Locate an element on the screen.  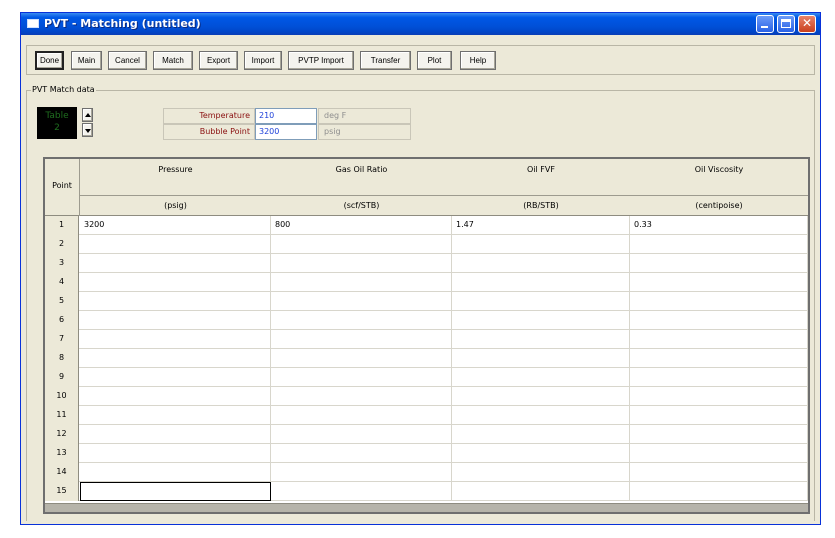
row-number: 6 is located at coordinates (62, 320).